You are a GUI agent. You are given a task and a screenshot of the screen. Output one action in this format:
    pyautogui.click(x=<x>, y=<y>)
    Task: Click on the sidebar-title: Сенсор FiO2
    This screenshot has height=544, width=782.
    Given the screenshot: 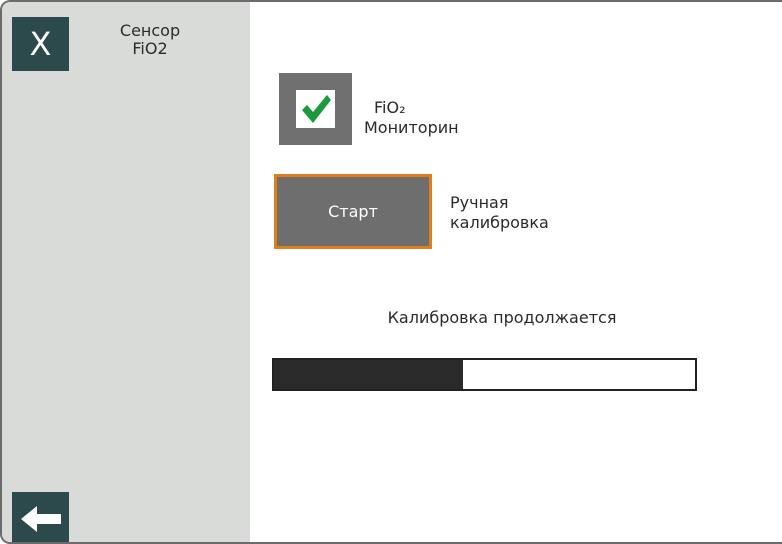 What is the action you would take?
    pyautogui.click(x=150, y=40)
    